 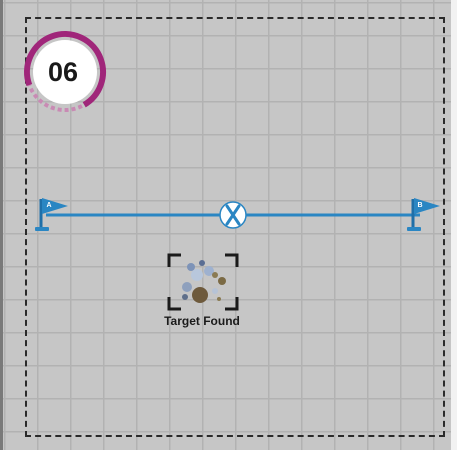 I want to click on waypoint-b-label: B, so click(x=420, y=205).